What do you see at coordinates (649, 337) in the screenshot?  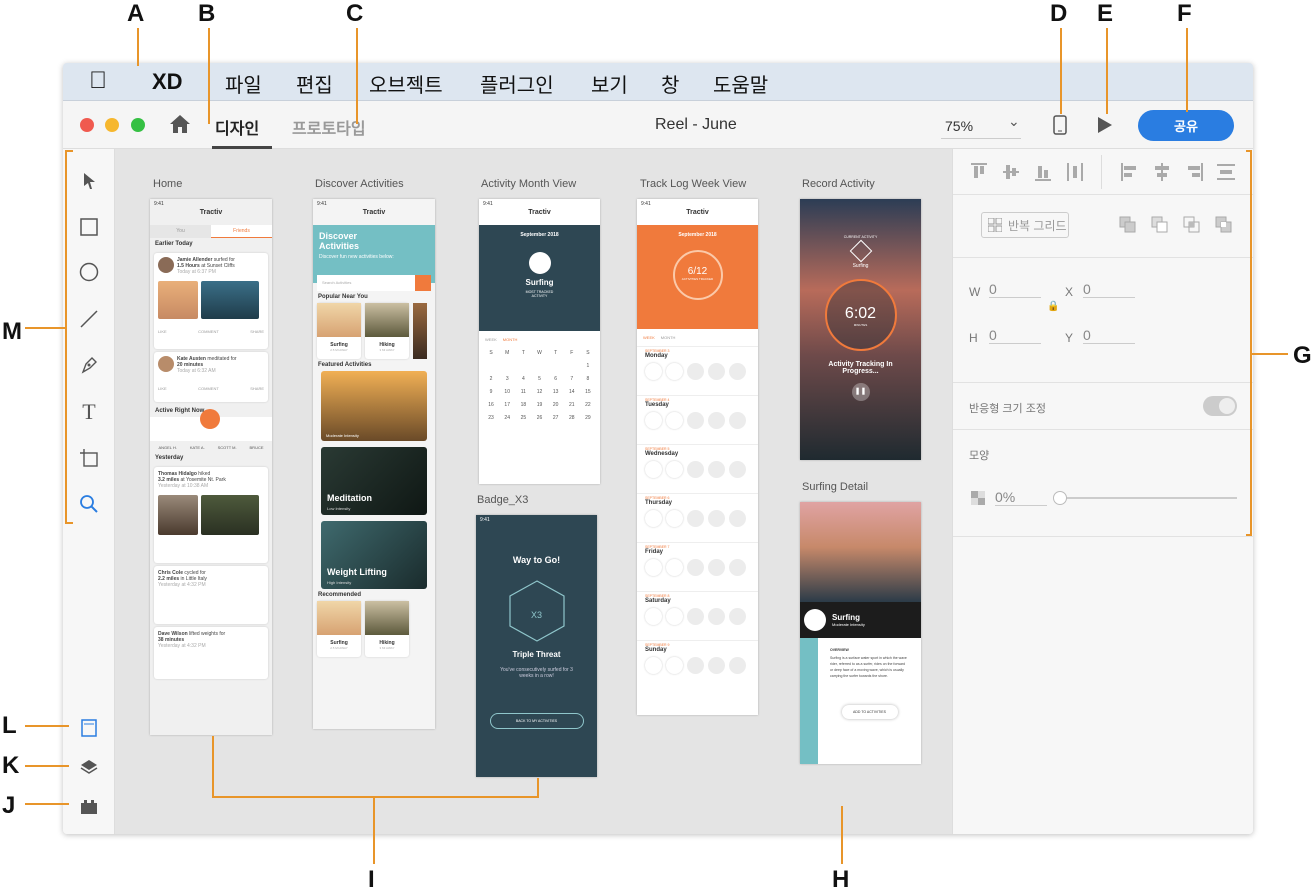 I see `tab-week: WEEK` at bounding box center [649, 337].